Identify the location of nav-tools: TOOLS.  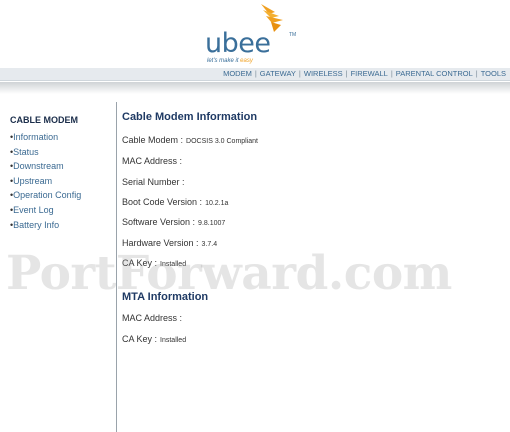
(493, 73).